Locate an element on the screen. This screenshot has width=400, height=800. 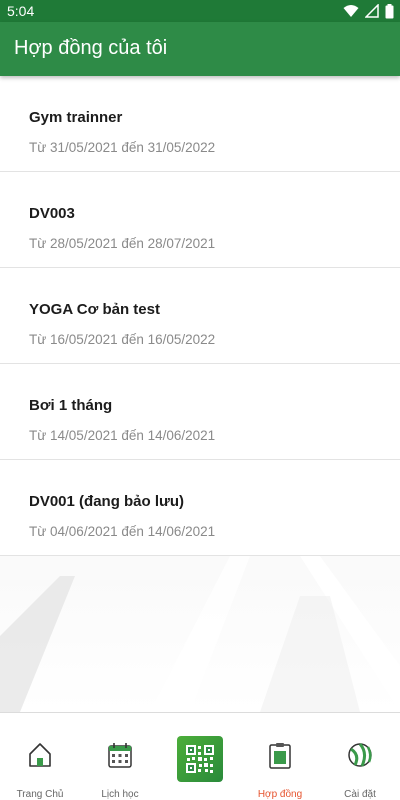
signal-icon is located at coordinates (372, 11).